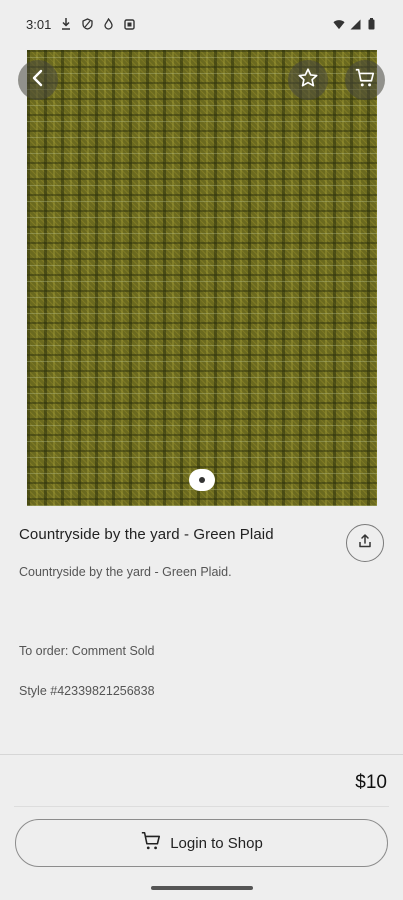  I want to click on signal-icon, so click(355, 24).